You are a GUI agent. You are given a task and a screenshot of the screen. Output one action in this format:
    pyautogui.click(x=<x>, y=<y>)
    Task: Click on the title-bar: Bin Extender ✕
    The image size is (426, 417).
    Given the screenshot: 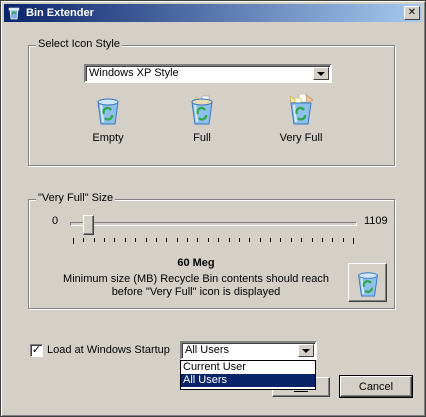 What is the action you would take?
    pyautogui.click(x=213, y=13)
    